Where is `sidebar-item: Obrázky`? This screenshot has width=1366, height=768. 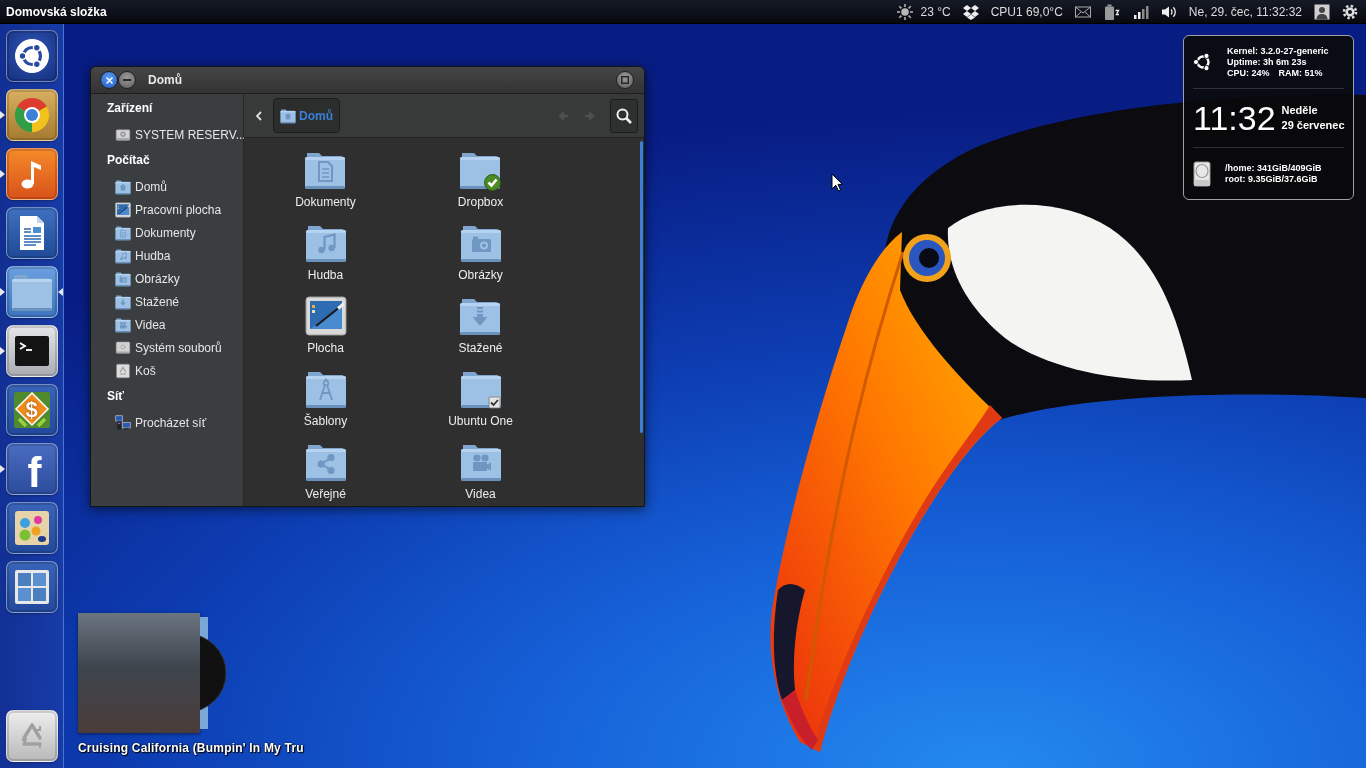 sidebar-item: Obrázky is located at coordinates (147, 278).